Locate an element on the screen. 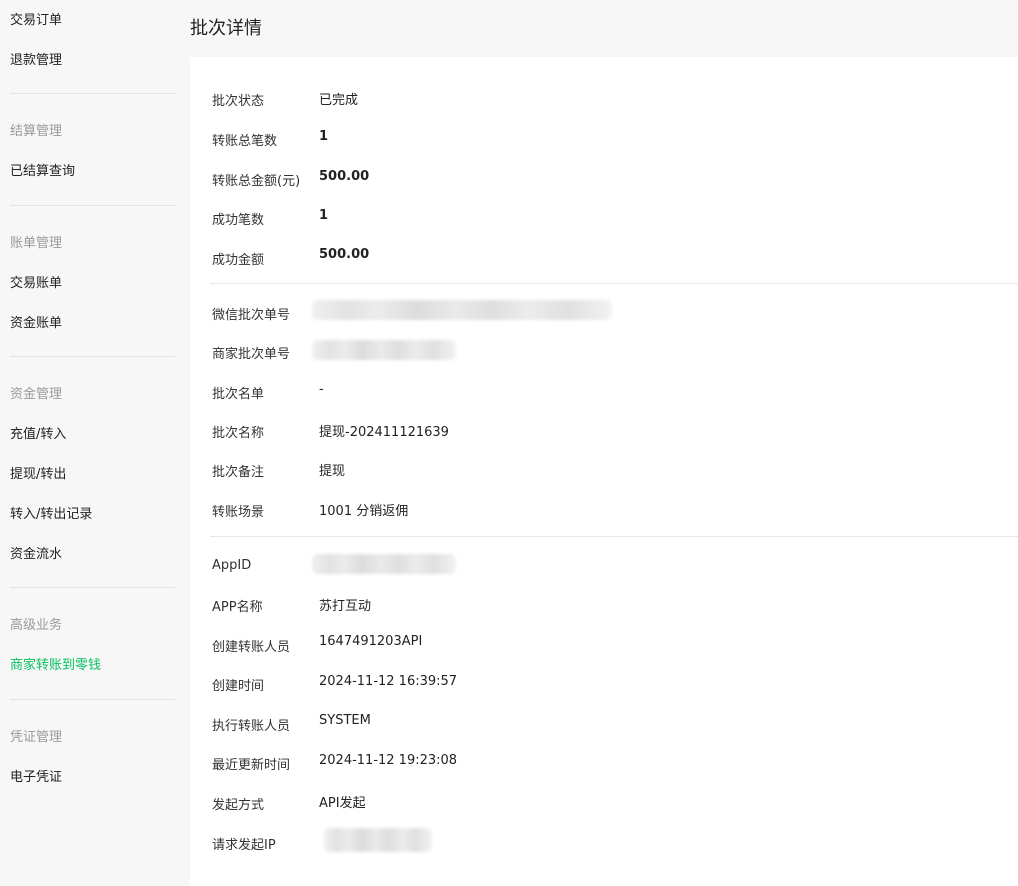  wechat-batch-no-label: 微信批次单号 is located at coordinates (251, 315).